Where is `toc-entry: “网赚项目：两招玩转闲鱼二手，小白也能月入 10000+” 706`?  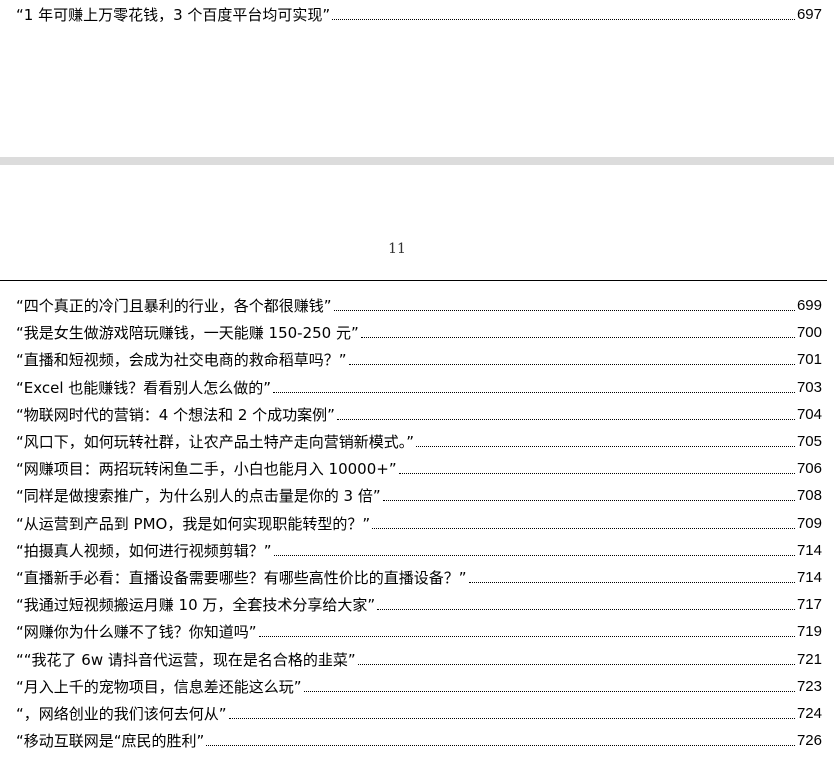
toc-entry: “网赚项目：两招玩转闲鱼二手，小白也能月入 10000+” 706 is located at coordinates (419, 468).